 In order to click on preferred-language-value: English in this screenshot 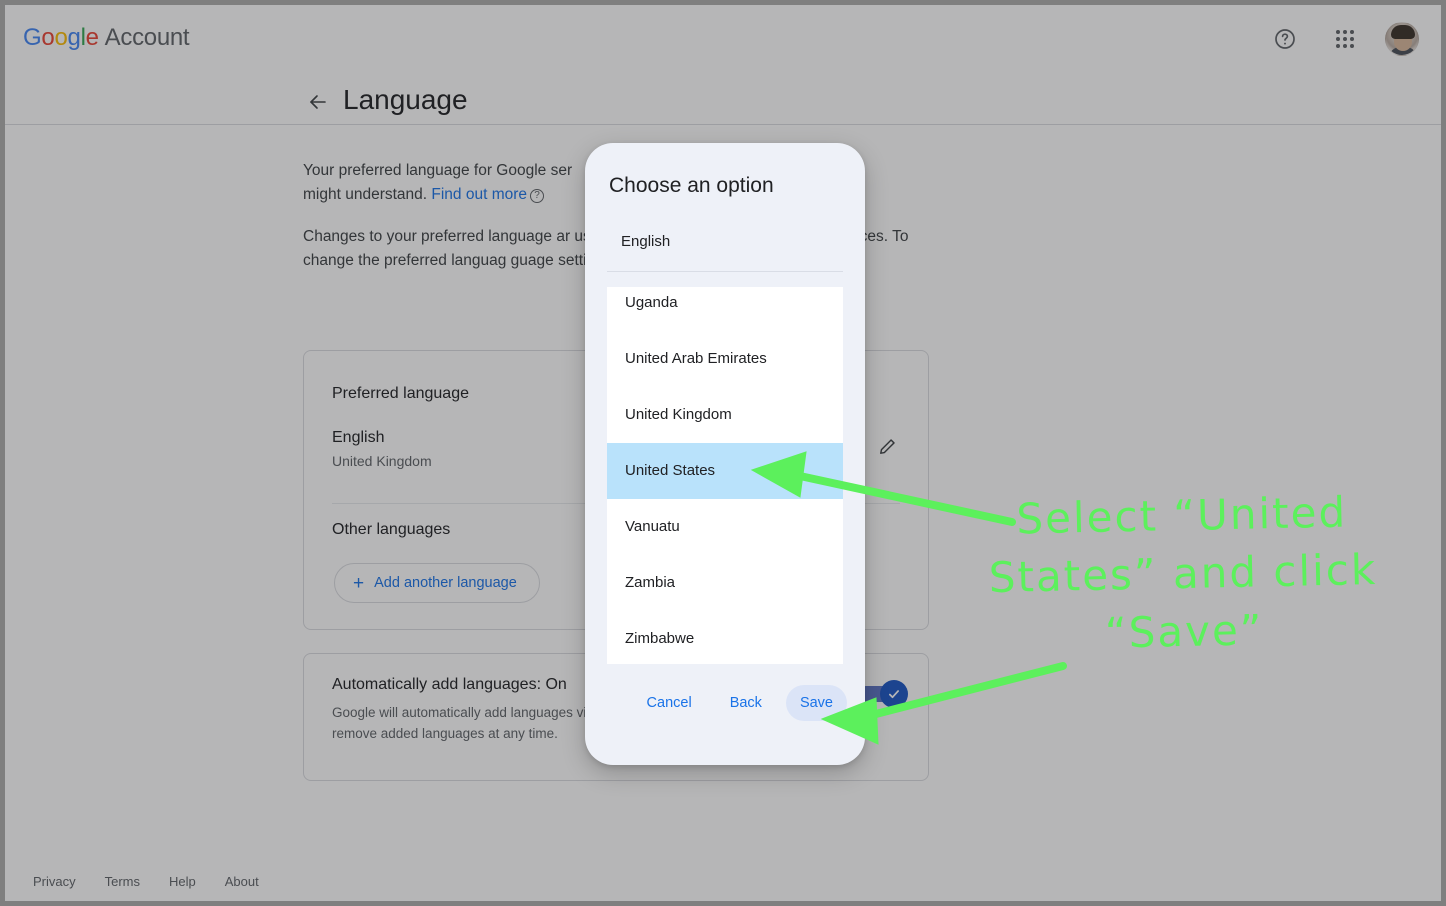, I will do `click(358, 437)`.